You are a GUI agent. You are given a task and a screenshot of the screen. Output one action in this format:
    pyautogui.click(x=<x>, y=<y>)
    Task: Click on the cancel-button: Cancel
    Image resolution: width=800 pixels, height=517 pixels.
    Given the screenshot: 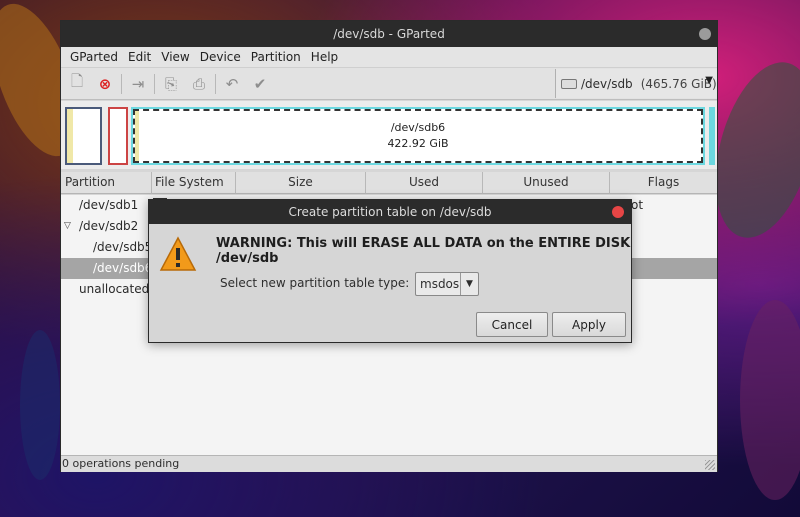 What is the action you would take?
    pyautogui.click(x=512, y=324)
    